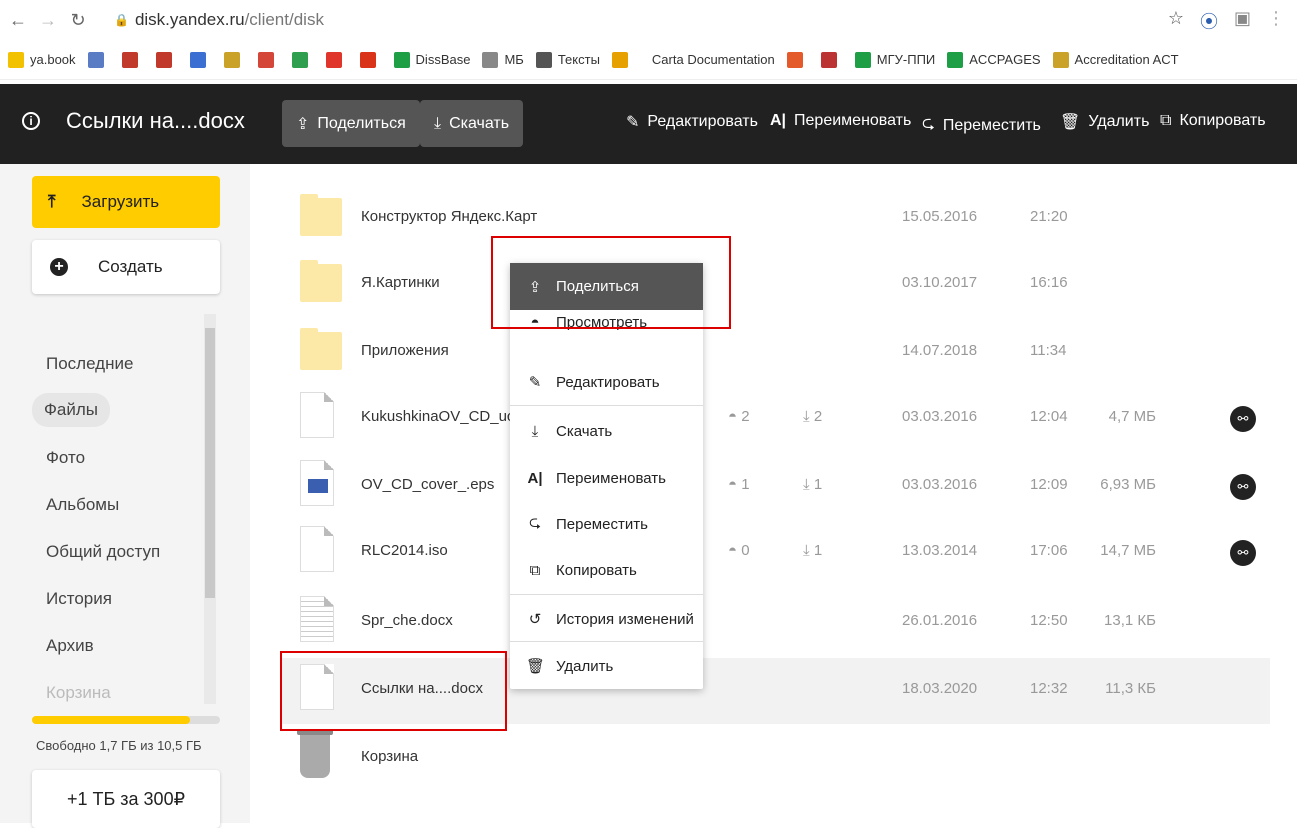  What do you see at coordinates (775, 353) in the screenshot?
I see `file-row: Приложения 14.07.2018 11:34` at bounding box center [775, 353].